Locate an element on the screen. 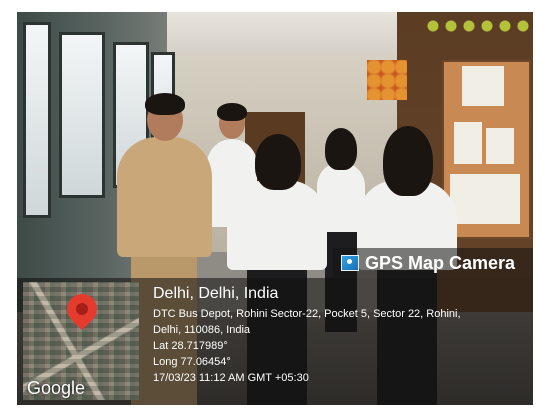 This screenshot has height=419, width=552. gps-app-name: GPS Map Camera is located at coordinates (440, 262).